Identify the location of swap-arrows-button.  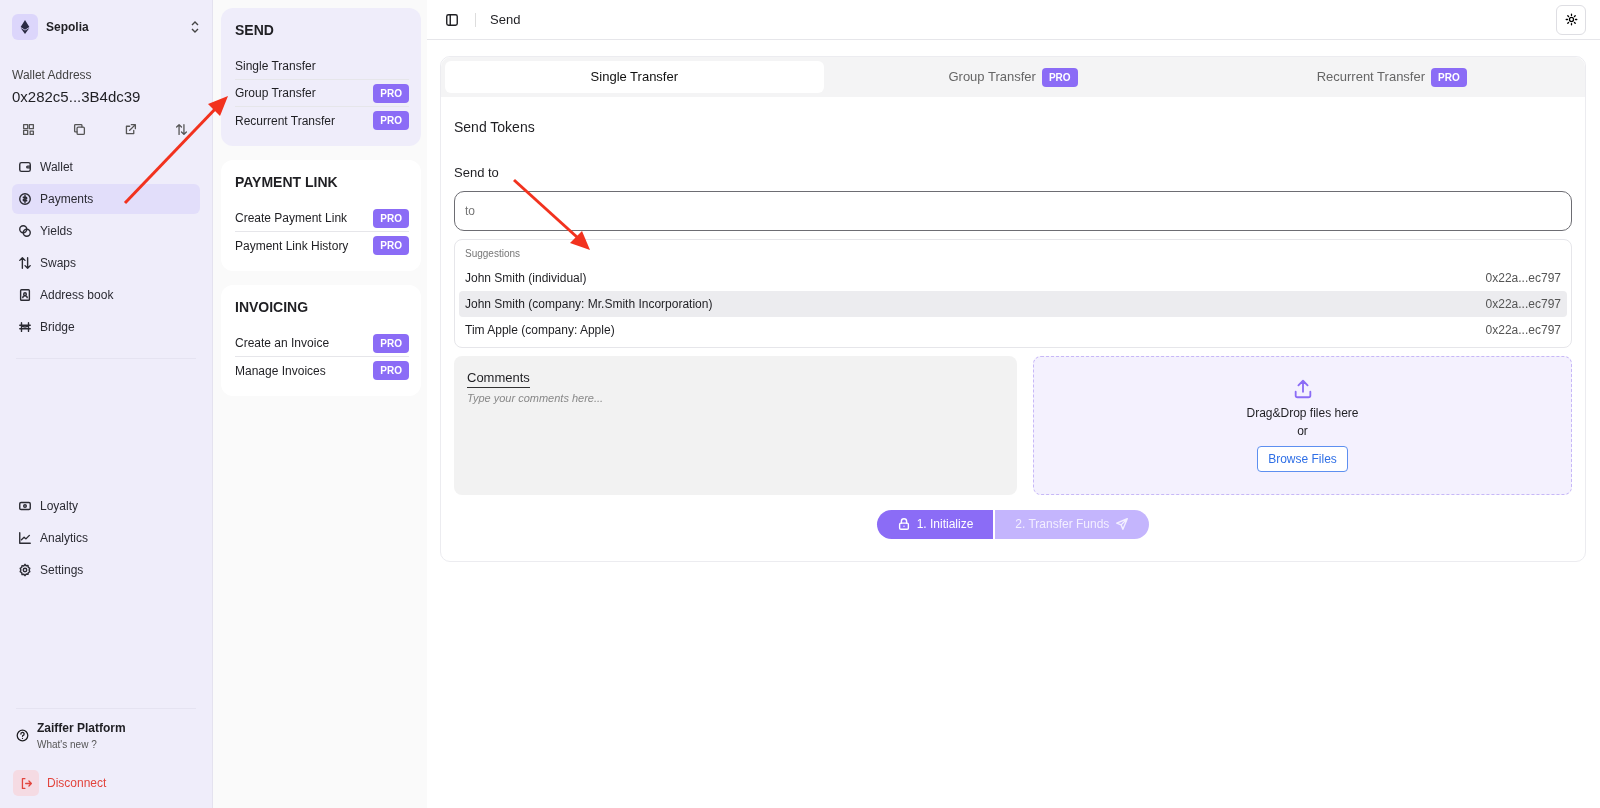
(181, 129).